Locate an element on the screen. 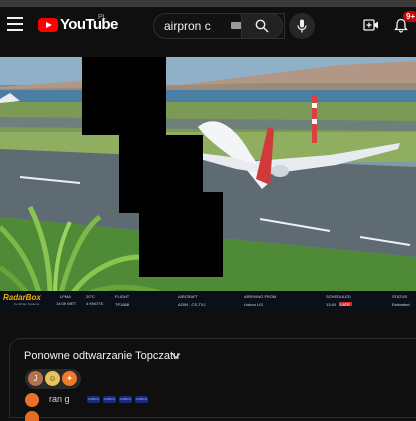 The image size is (416, 421). youtube-logo-icon is located at coordinates (48, 25).